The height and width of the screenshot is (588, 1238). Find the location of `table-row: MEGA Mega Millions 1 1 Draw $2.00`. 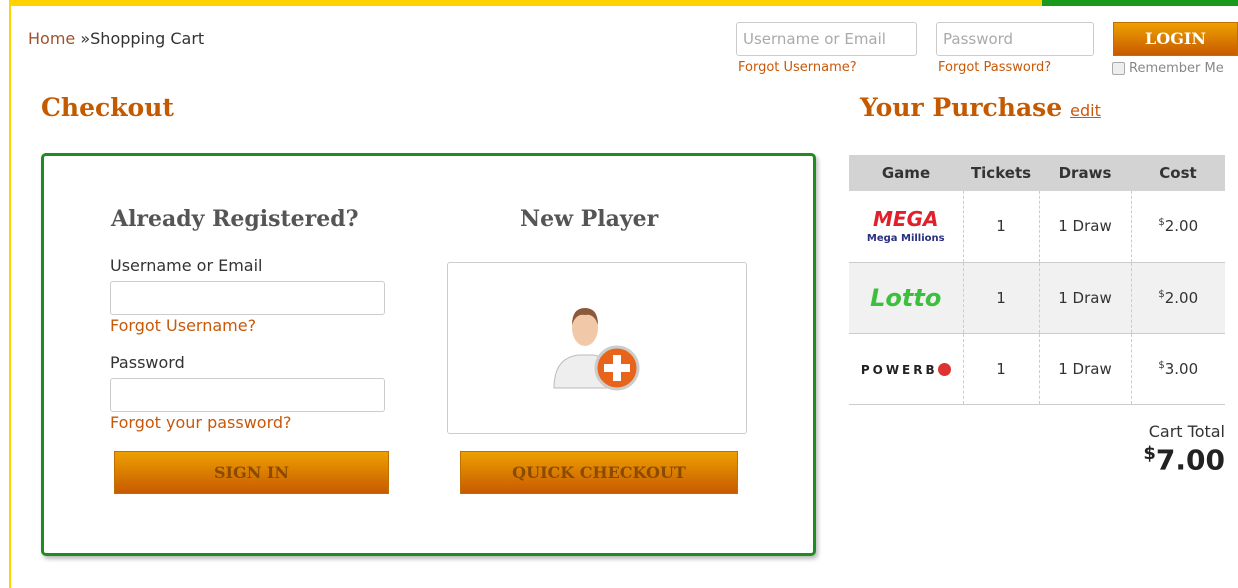

table-row: MEGA Mega Millions 1 1 Draw $2.00 is located at coordinates (1037, 227).